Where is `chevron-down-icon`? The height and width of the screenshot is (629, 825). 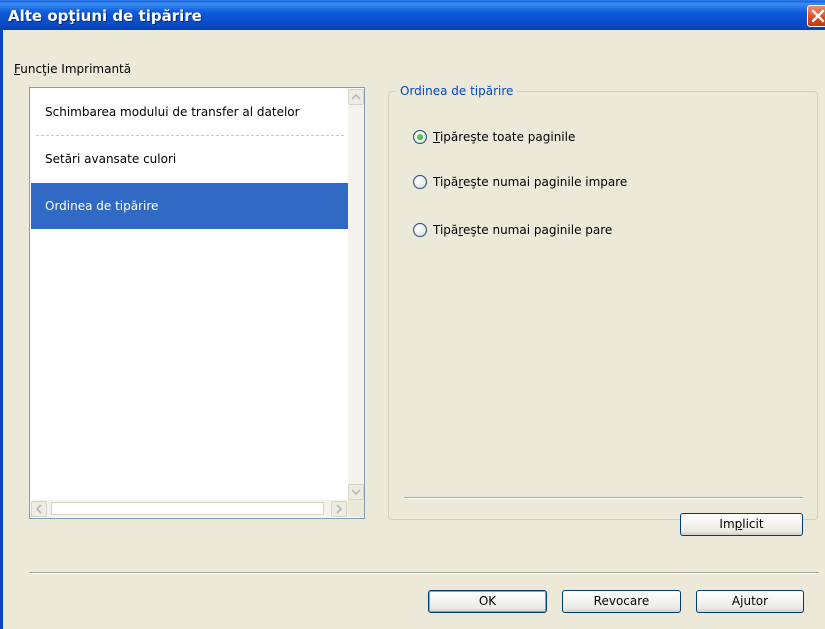 chevron-down-icon is located at coordinates (356, 492).